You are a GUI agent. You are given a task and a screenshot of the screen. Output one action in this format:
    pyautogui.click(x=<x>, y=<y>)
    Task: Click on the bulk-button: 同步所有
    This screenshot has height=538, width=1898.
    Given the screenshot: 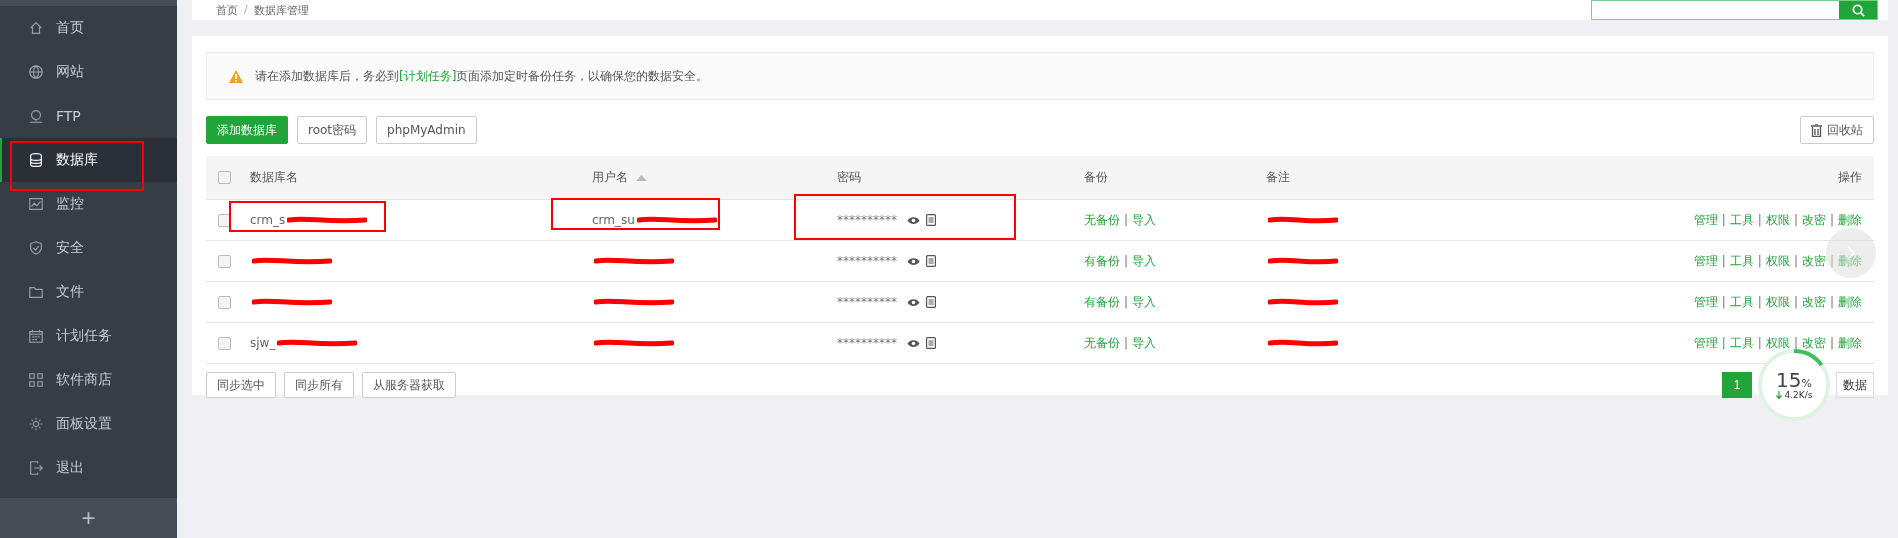 What is the action you would take?
    pyautogui.click(x=319, y=385)
    